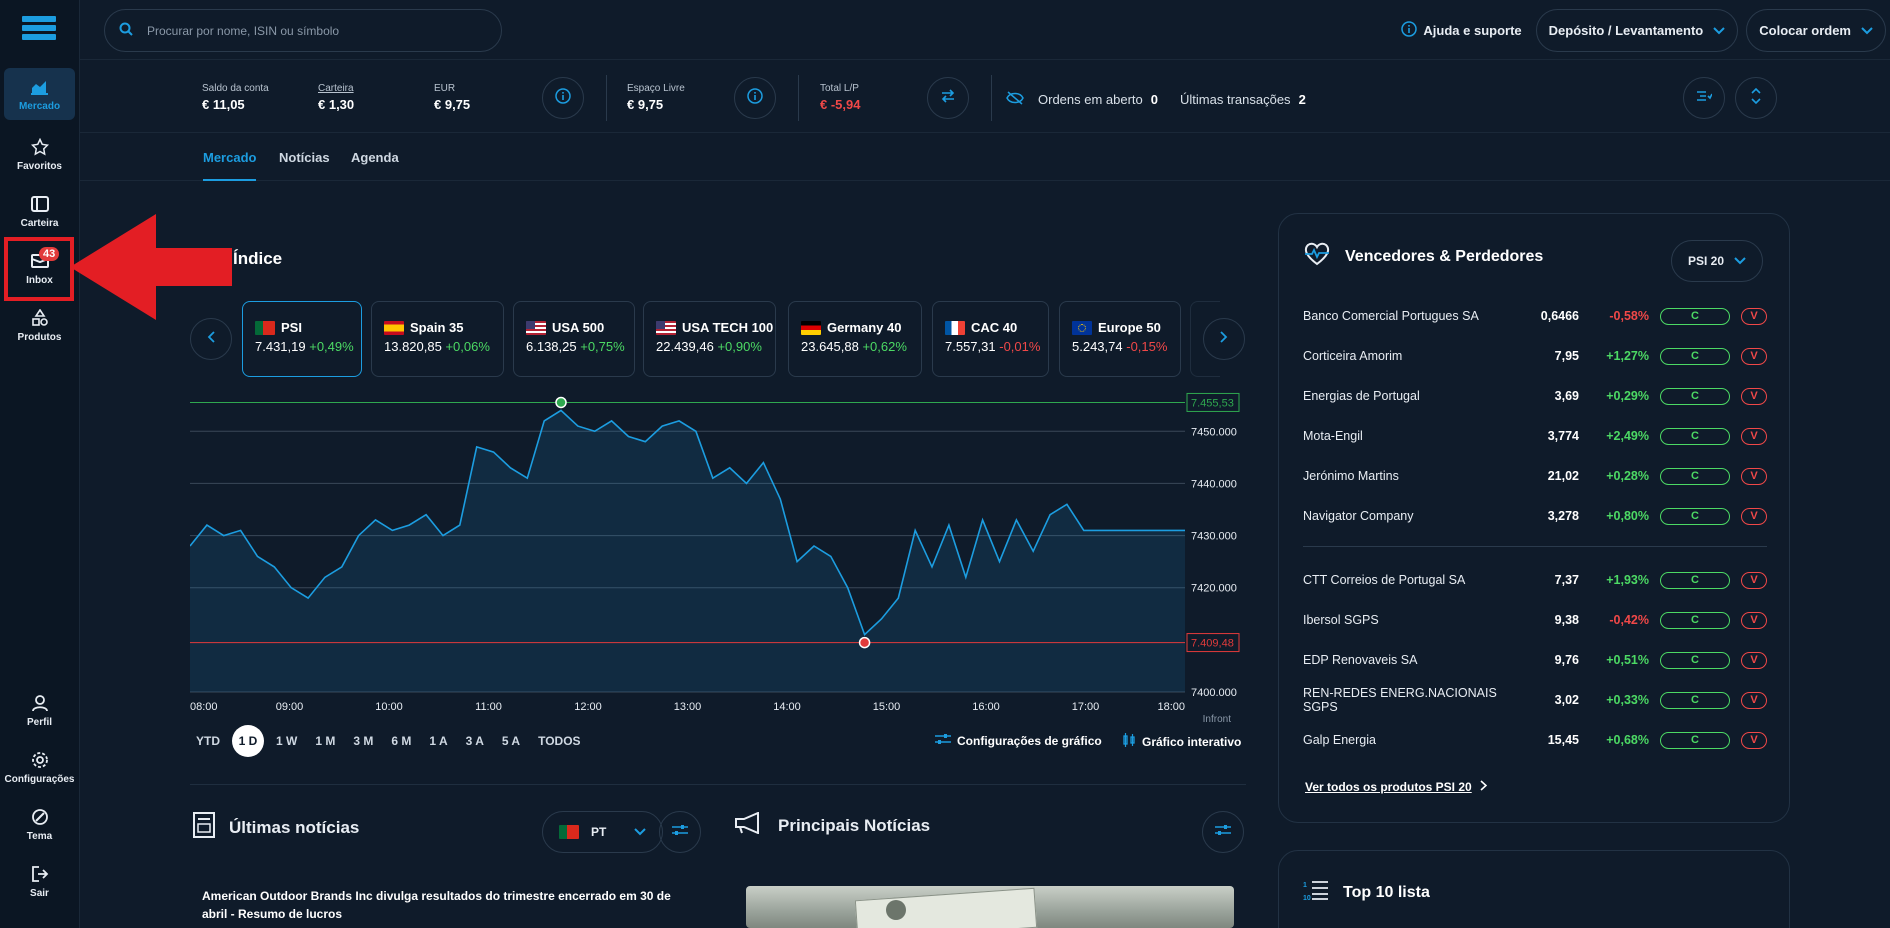 This screenshot has width=1890, height=928. I want to click on sidebar-item-produtos: Produtos, so click(39, 325).